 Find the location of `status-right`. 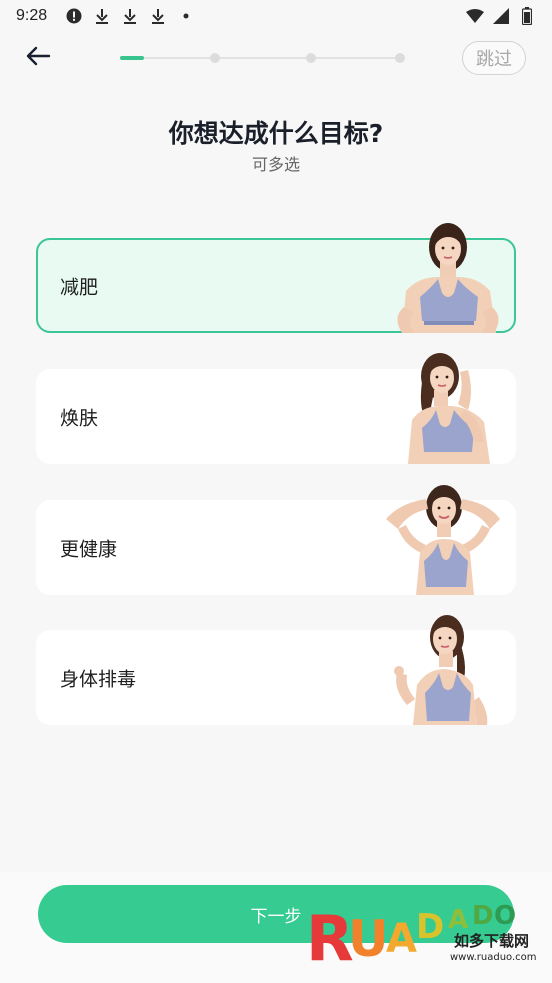

status-right is located at coordinates (501, 16).